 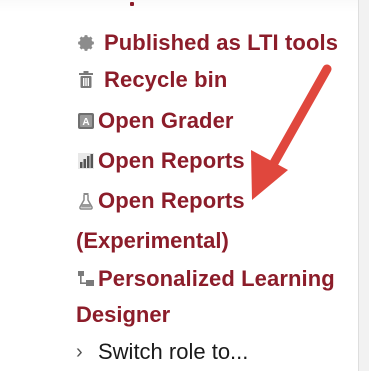 I want to click on menu-item-label-continuation: (Experimental), so click(x=152, y=241).